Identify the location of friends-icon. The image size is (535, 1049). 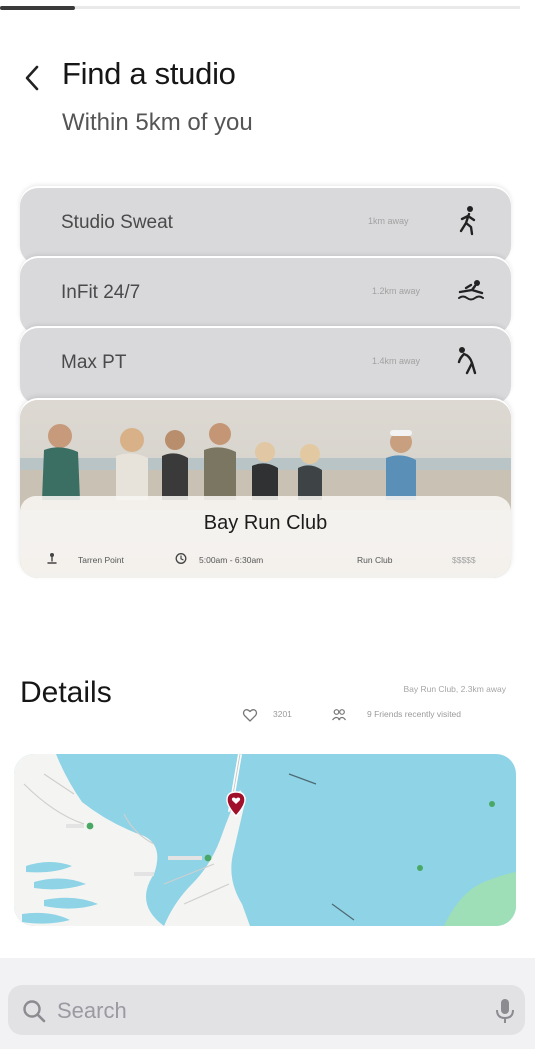
(339, 715).